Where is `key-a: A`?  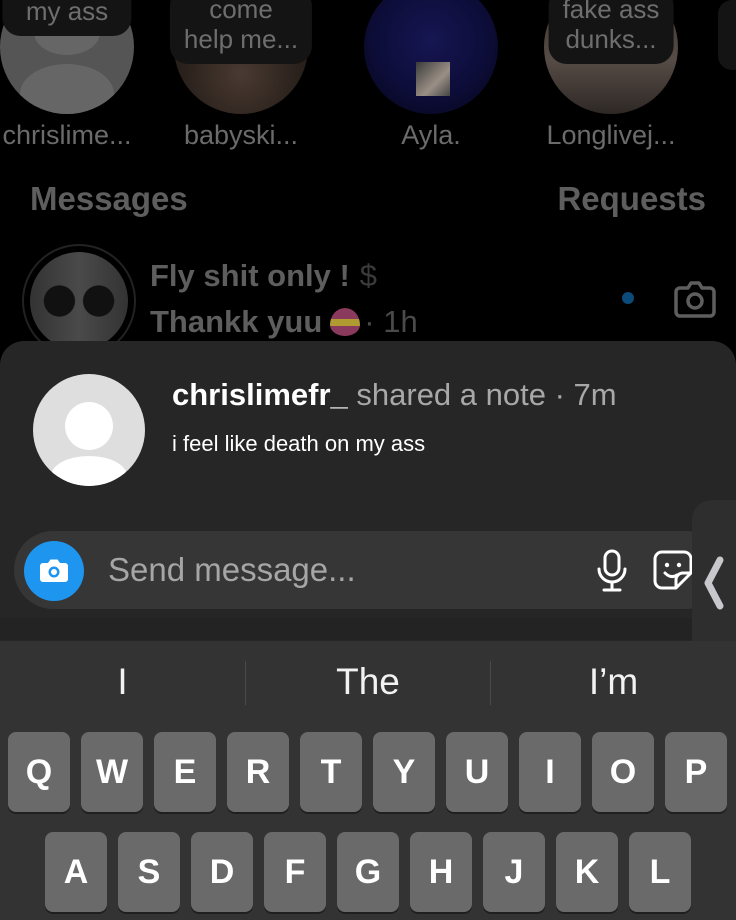 key-a: A is located at coordinates (76, 872).